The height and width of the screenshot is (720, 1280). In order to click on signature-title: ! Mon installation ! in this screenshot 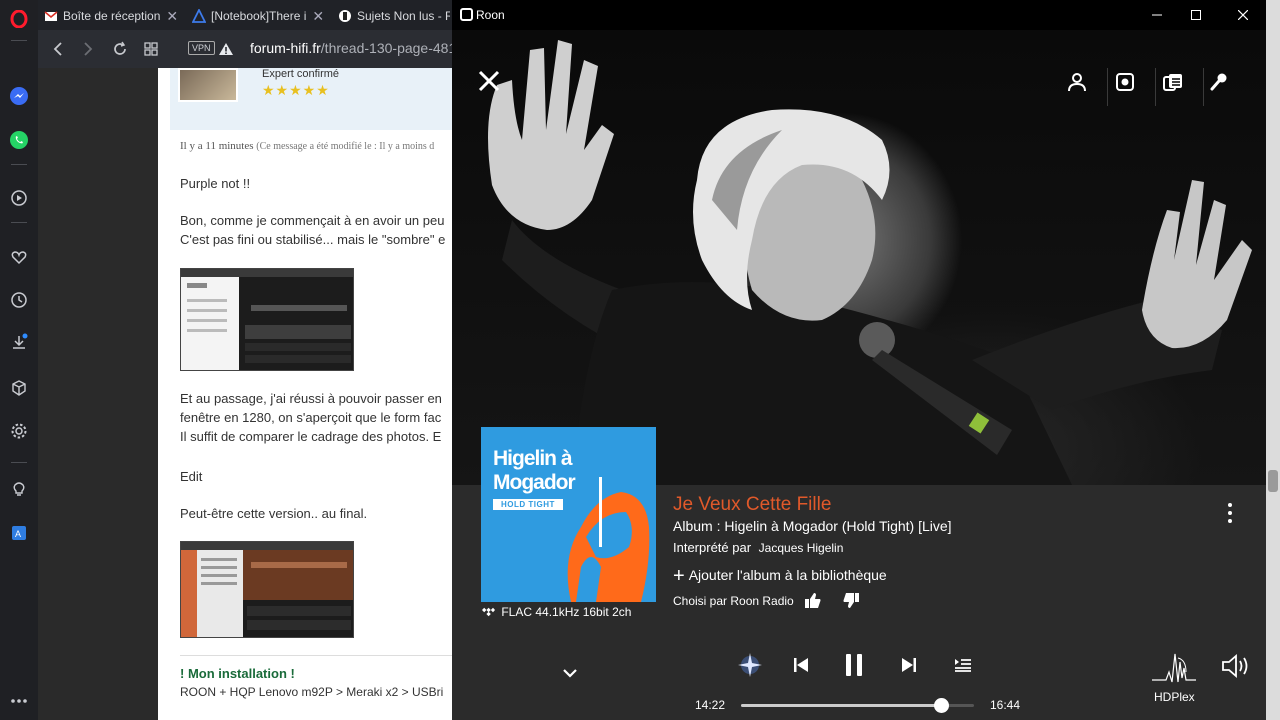, I will do `click(237, 673)`.